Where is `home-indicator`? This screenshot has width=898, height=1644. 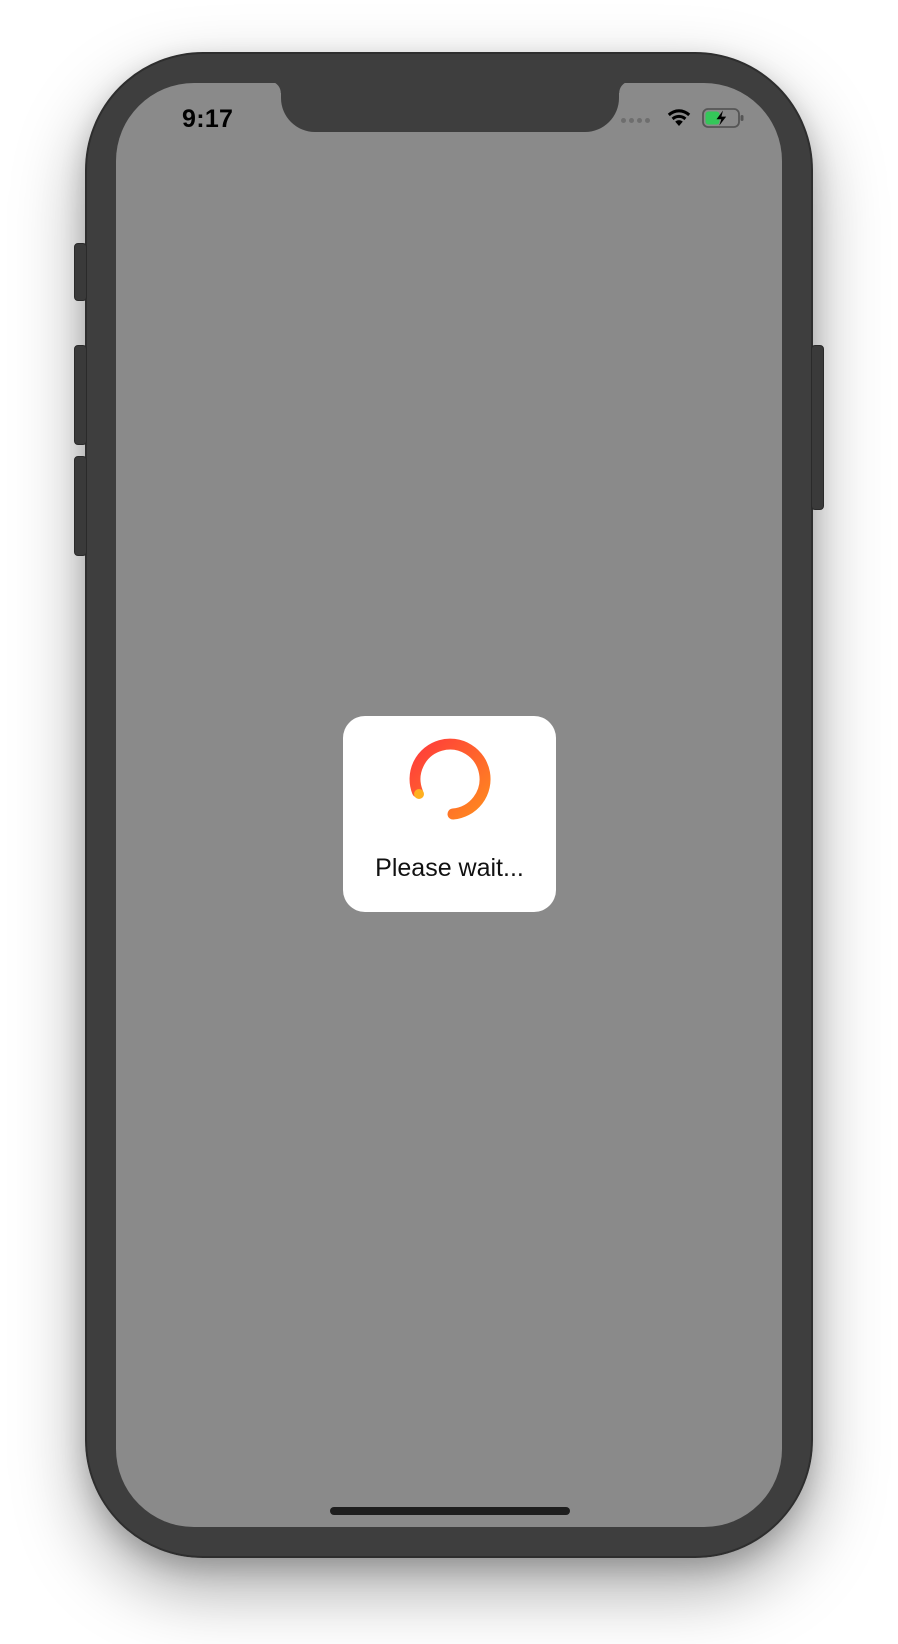
home-indicator is located at coordinates (450, 1511).